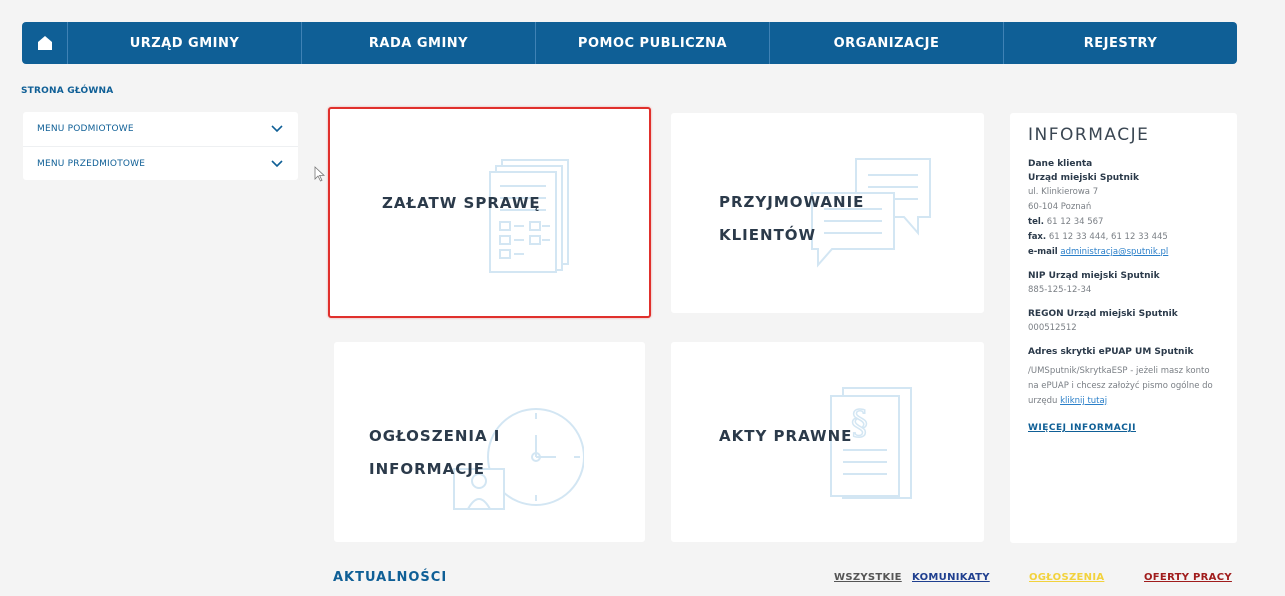 Image resolution: width=1285 pixels, height=596 pixels. I want to click on nav-item-organizacje: ORGANIZACJE, so click(887, 43).